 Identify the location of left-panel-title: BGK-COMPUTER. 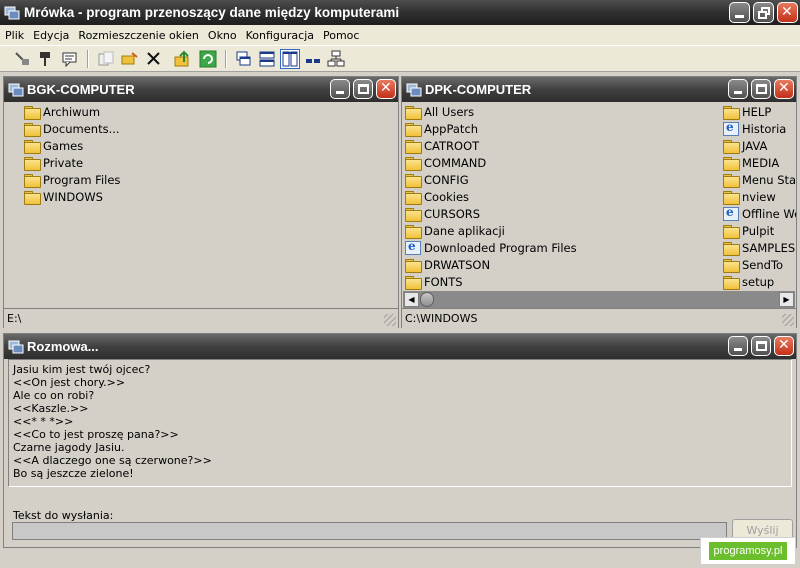
(81, 89).